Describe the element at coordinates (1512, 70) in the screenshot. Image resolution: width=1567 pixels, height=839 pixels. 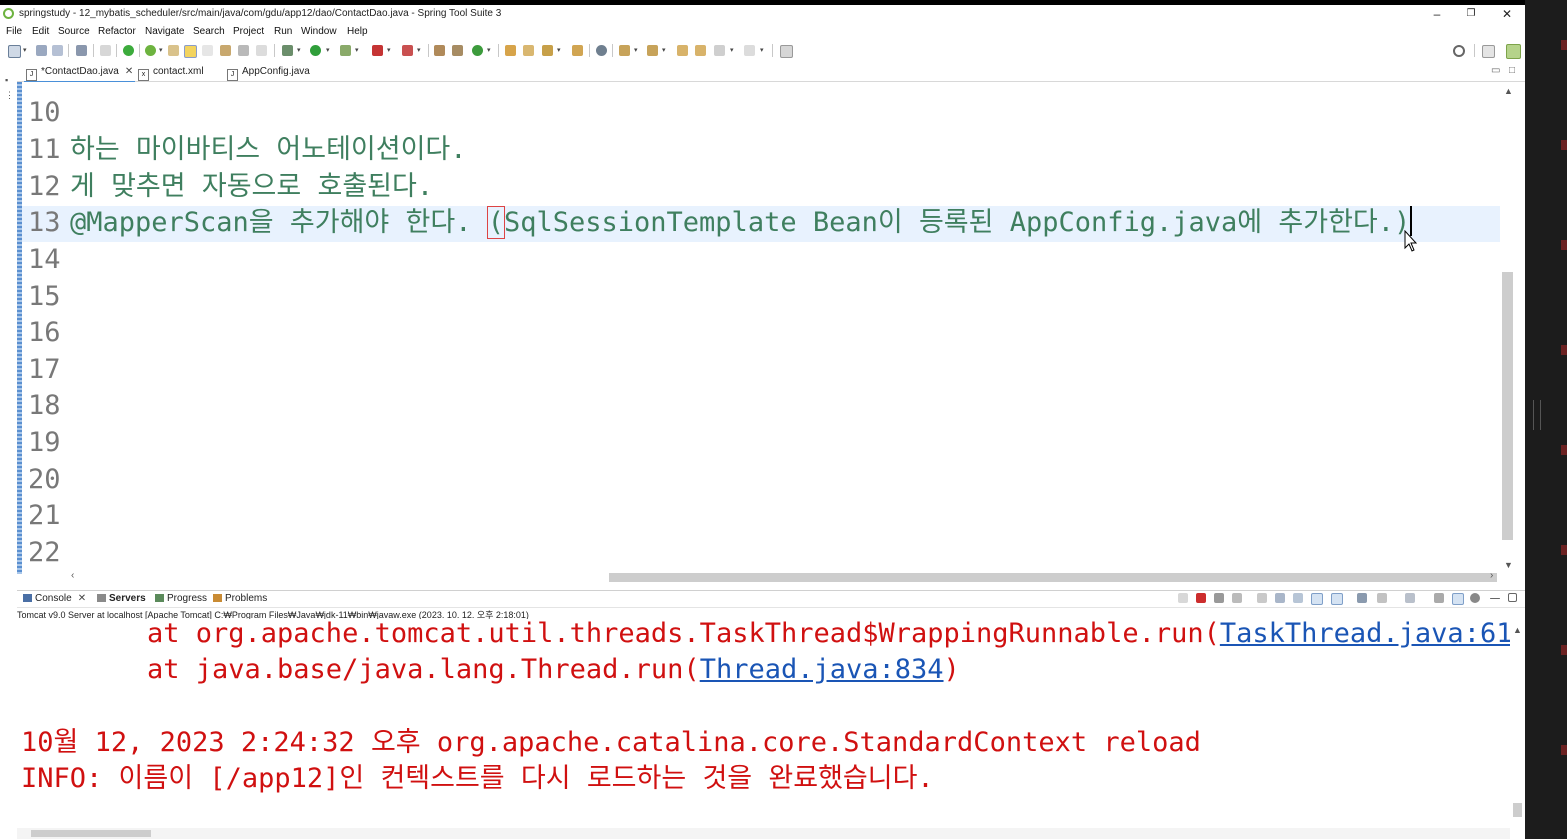
I see `maximize-editor-icon: □` at that location.